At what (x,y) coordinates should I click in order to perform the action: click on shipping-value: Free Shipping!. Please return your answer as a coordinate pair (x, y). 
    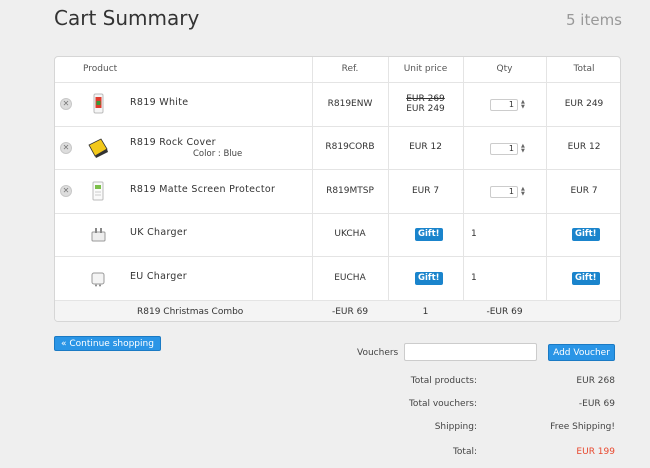
    Looking at the image, I should click on (582, 427).